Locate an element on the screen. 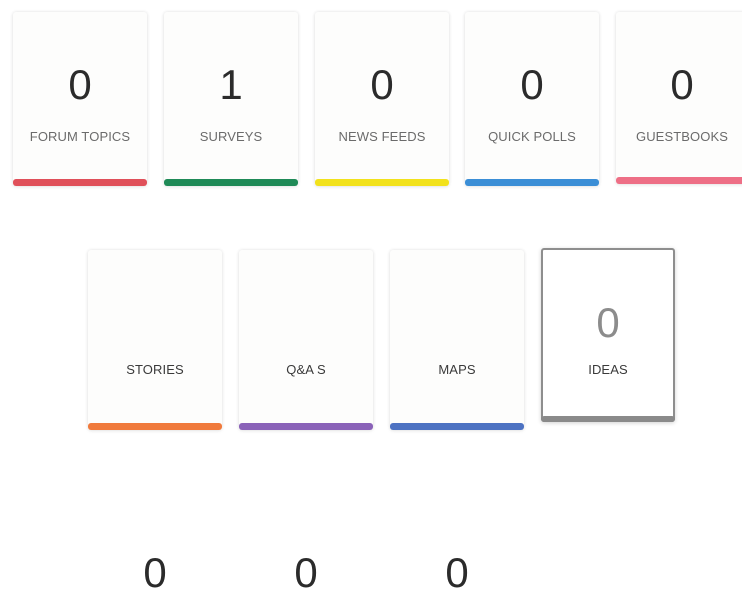  surveys-label: SURVEYS is located at coordinates (231, 136).